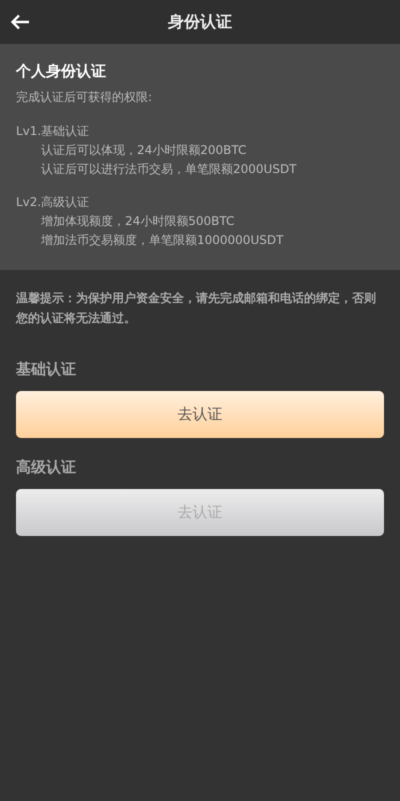 This screenshot has height=801, width=400. What do you see at coordinates (169, 169) in the screenshot?
I see `benefit-text: 认证后可以进行法币交易，单笔限额2000USDT` at bounding box center [169, 169].